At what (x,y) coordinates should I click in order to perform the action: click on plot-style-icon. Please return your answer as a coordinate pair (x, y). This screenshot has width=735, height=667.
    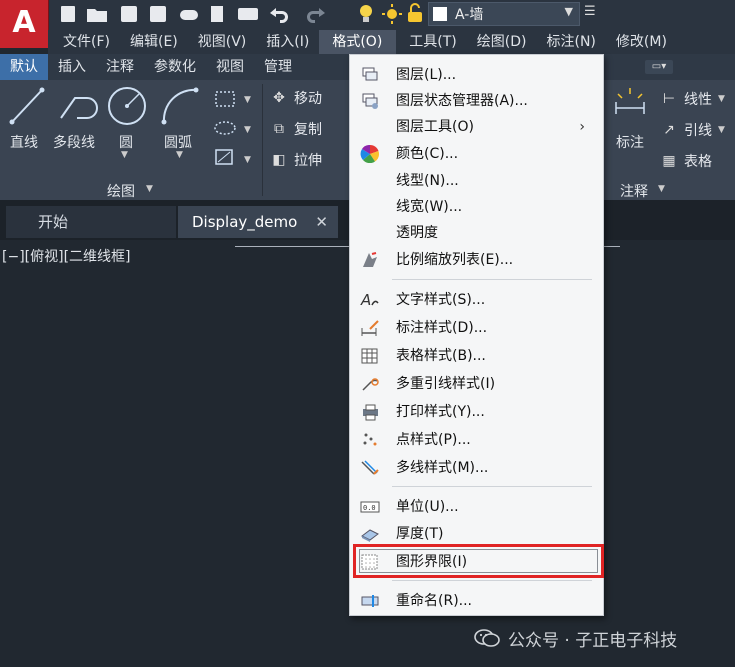
    Looking at the image, I should click on (370, 412).